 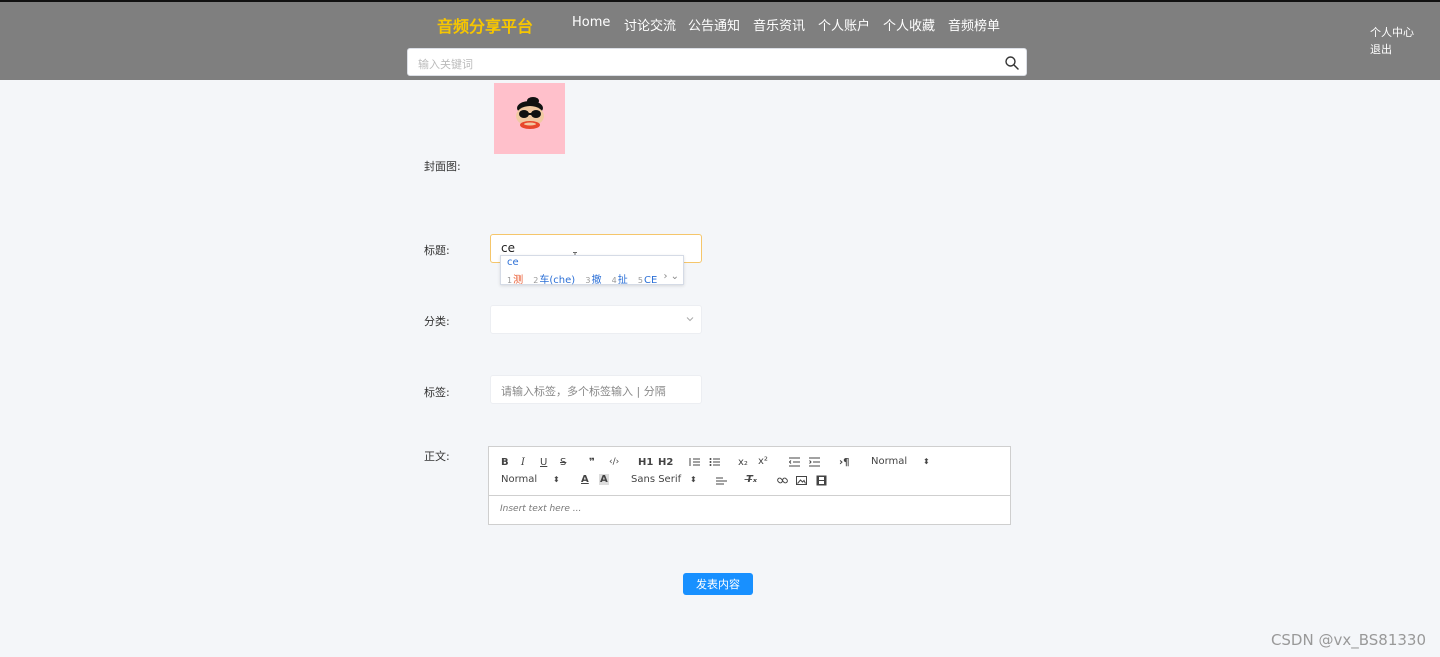 What do you see at coordinates (814, 462) in the screenshot?
I see `indent-icon` at bounding box center [814, 462].